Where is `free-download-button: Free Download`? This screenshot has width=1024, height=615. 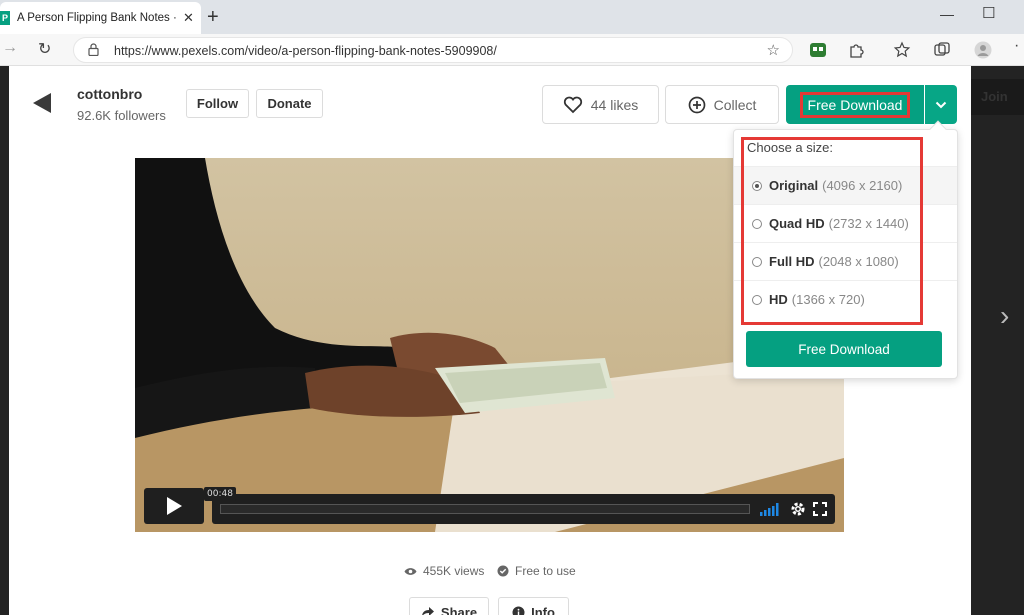 free-download-button: Free Download is located at coordinates (855, 104).